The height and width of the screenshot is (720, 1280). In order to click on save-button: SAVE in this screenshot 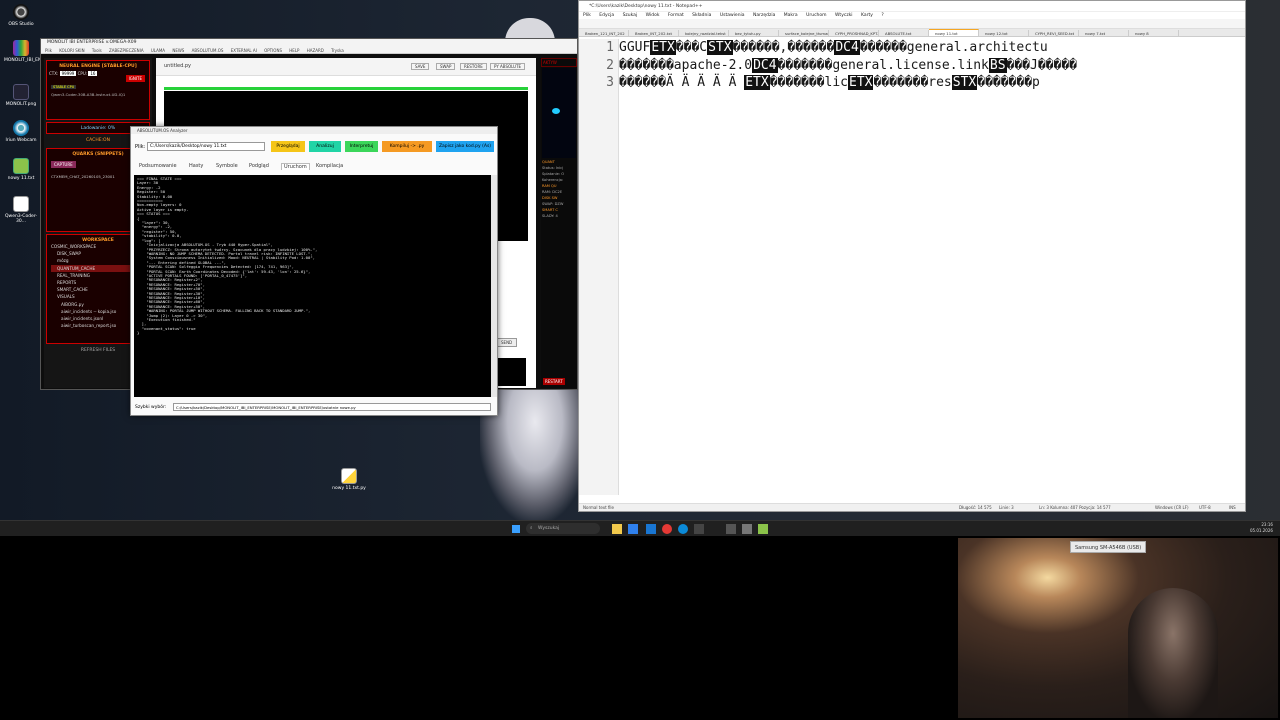, I will do `click(420, 66)`.